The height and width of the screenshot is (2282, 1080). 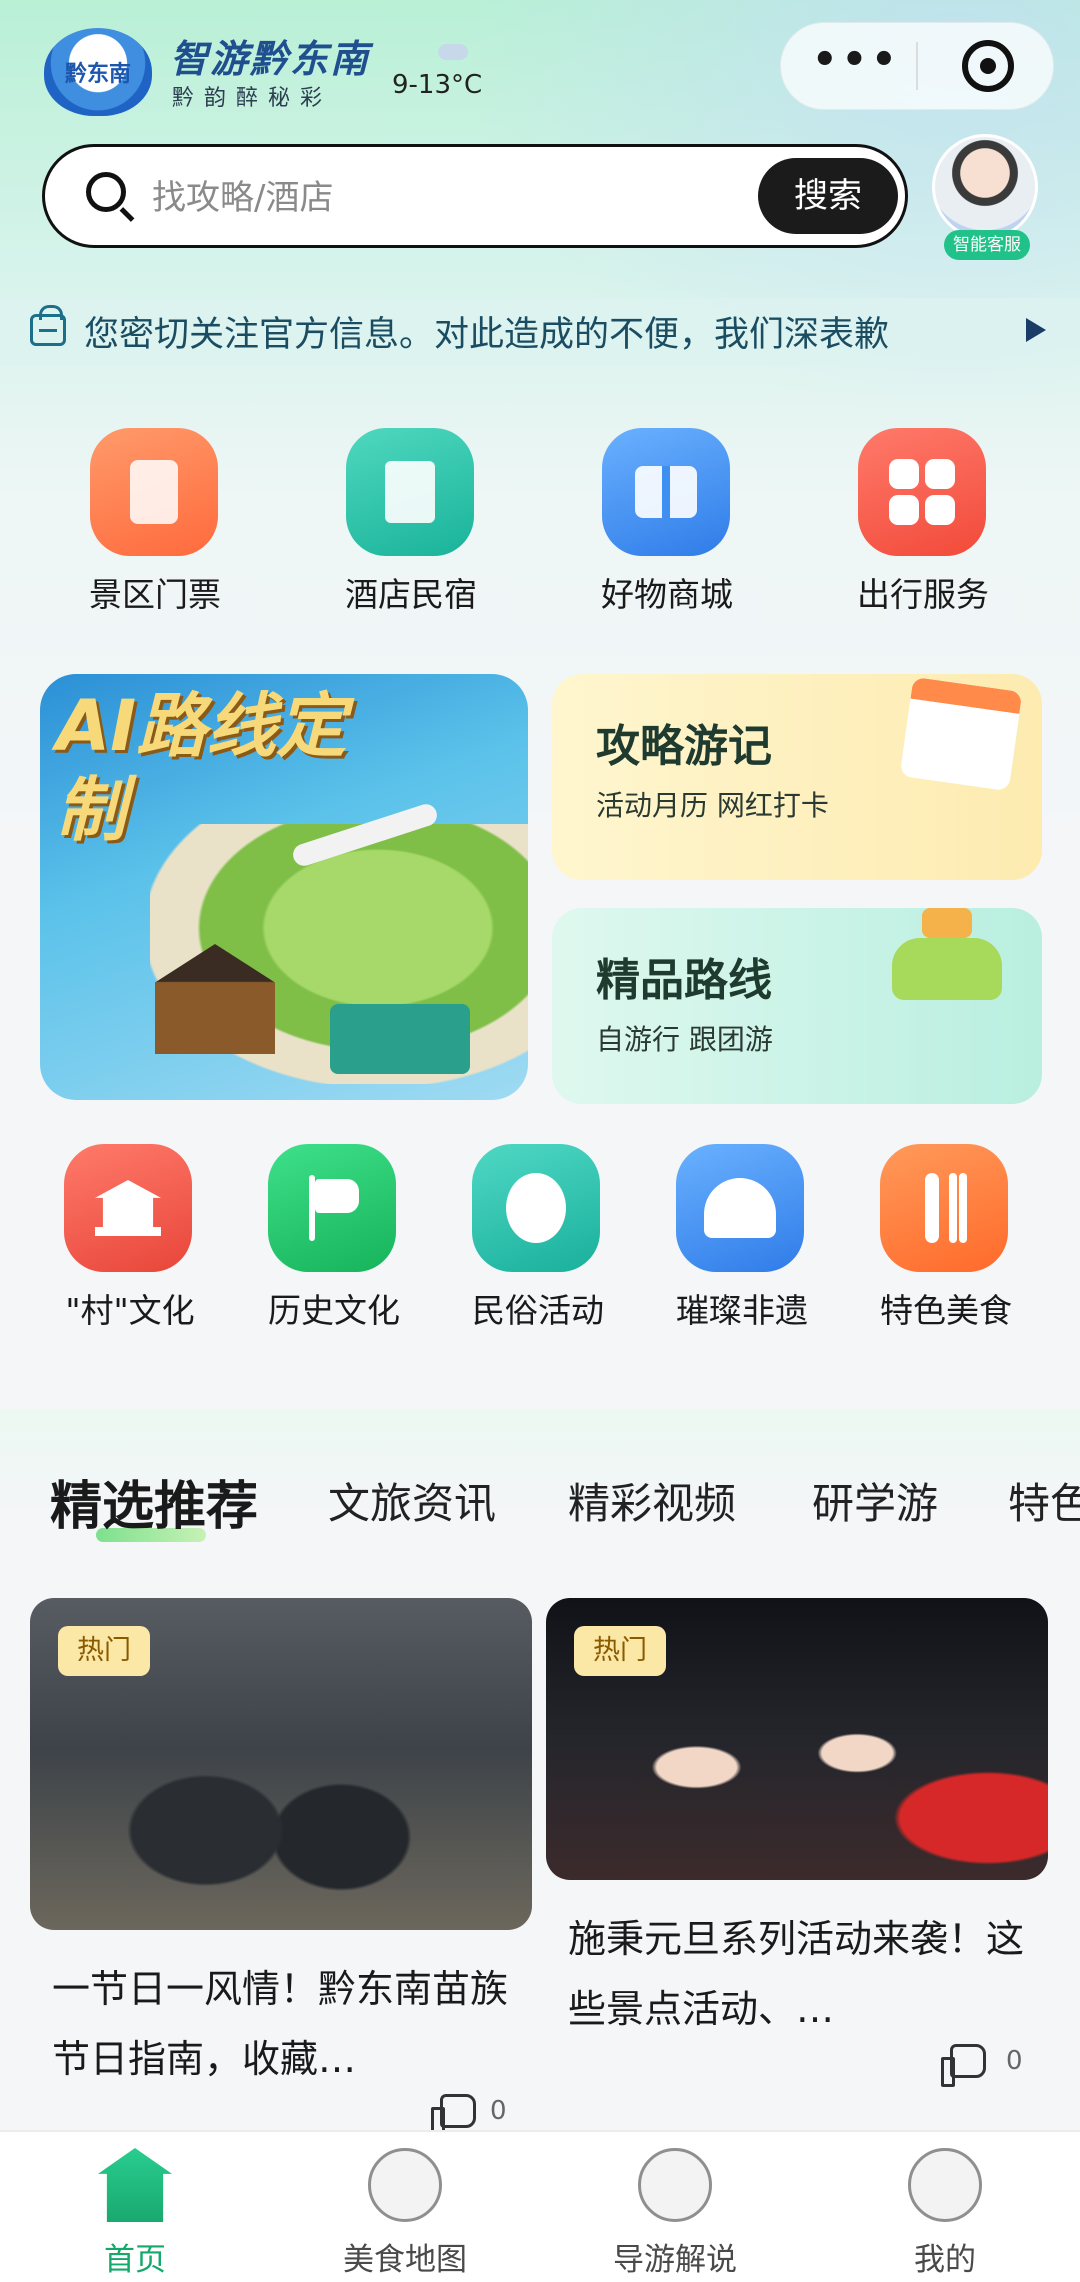 I want to click on nav-food-map: 美食地图, so click(x=405, y=2210).